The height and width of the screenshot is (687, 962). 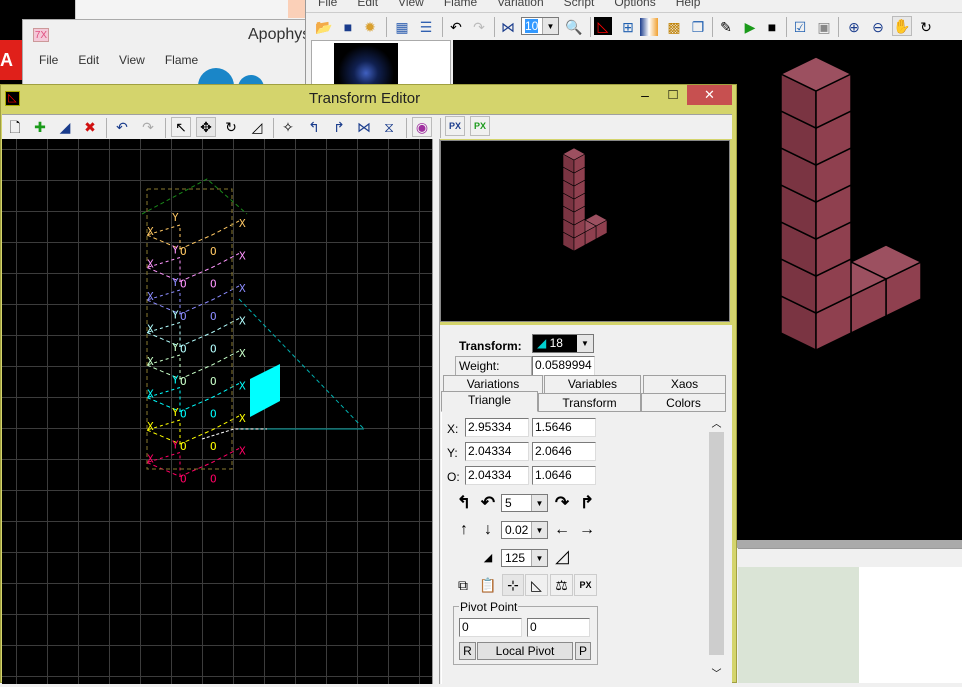 I want to click on pivot-y-input: 0, so click(x=558, y=627).